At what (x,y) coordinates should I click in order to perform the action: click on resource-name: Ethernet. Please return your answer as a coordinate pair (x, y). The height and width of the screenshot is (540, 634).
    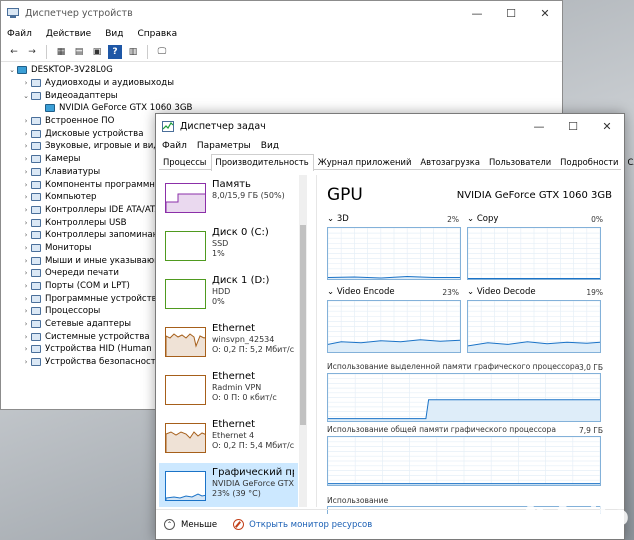
    Looking at the image, I should click on (234, 424).